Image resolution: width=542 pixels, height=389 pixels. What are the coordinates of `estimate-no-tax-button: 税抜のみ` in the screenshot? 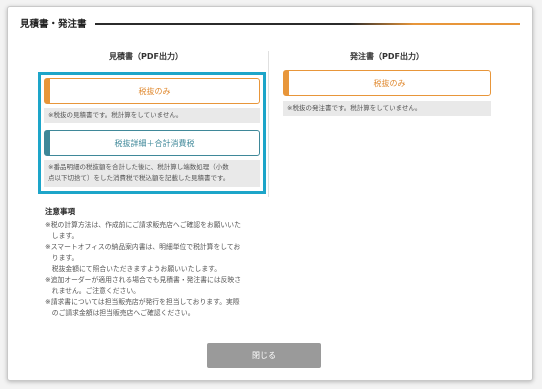 It's located at (152, 91).